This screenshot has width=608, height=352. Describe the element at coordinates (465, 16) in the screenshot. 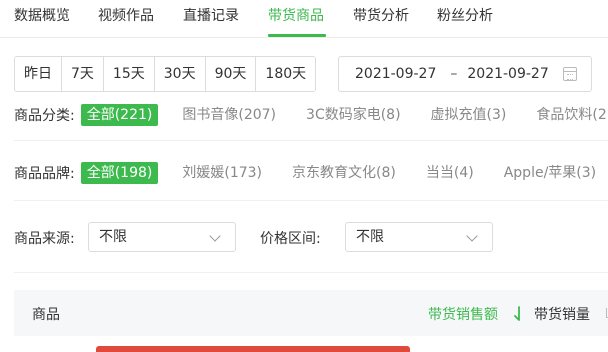

I see `tab-fans-analysis: 粉丝分析` at that location.